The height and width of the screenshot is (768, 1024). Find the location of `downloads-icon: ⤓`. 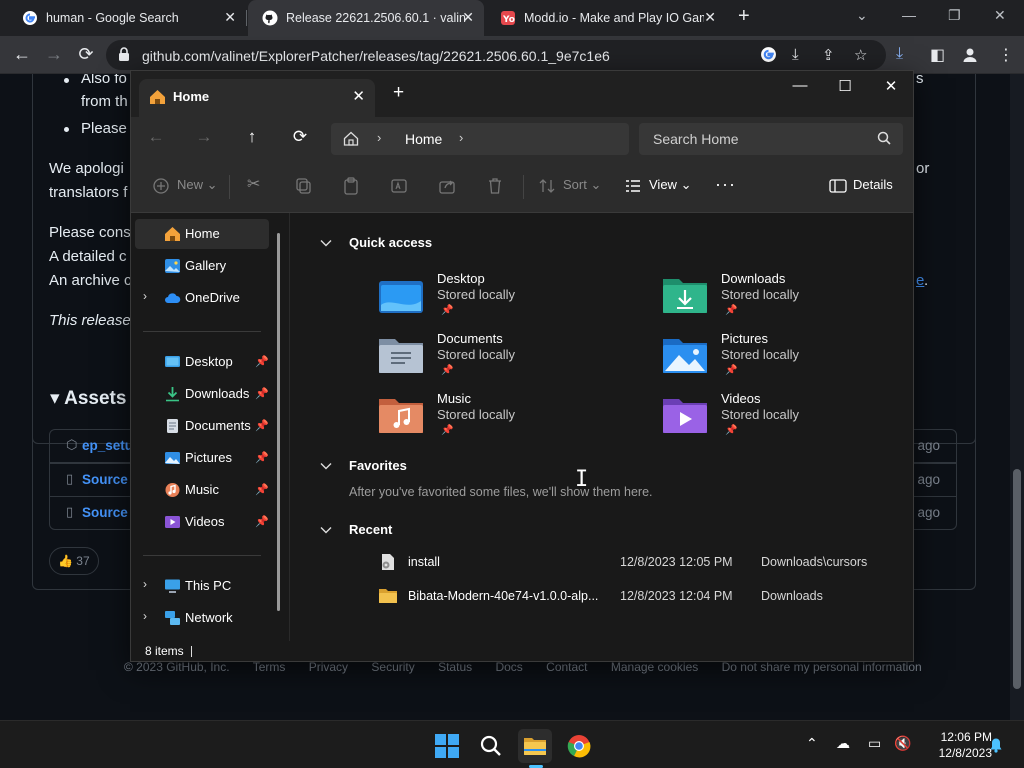

downloads-icon: ⤓ is located at coordinates (899, 54).